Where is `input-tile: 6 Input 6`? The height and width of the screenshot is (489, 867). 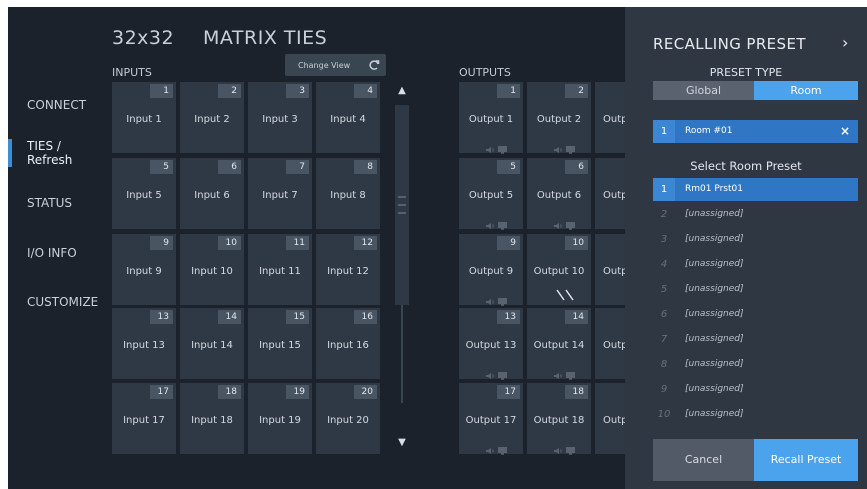 input-tile: 6 Input 6 is located at coordinates (212, 193).